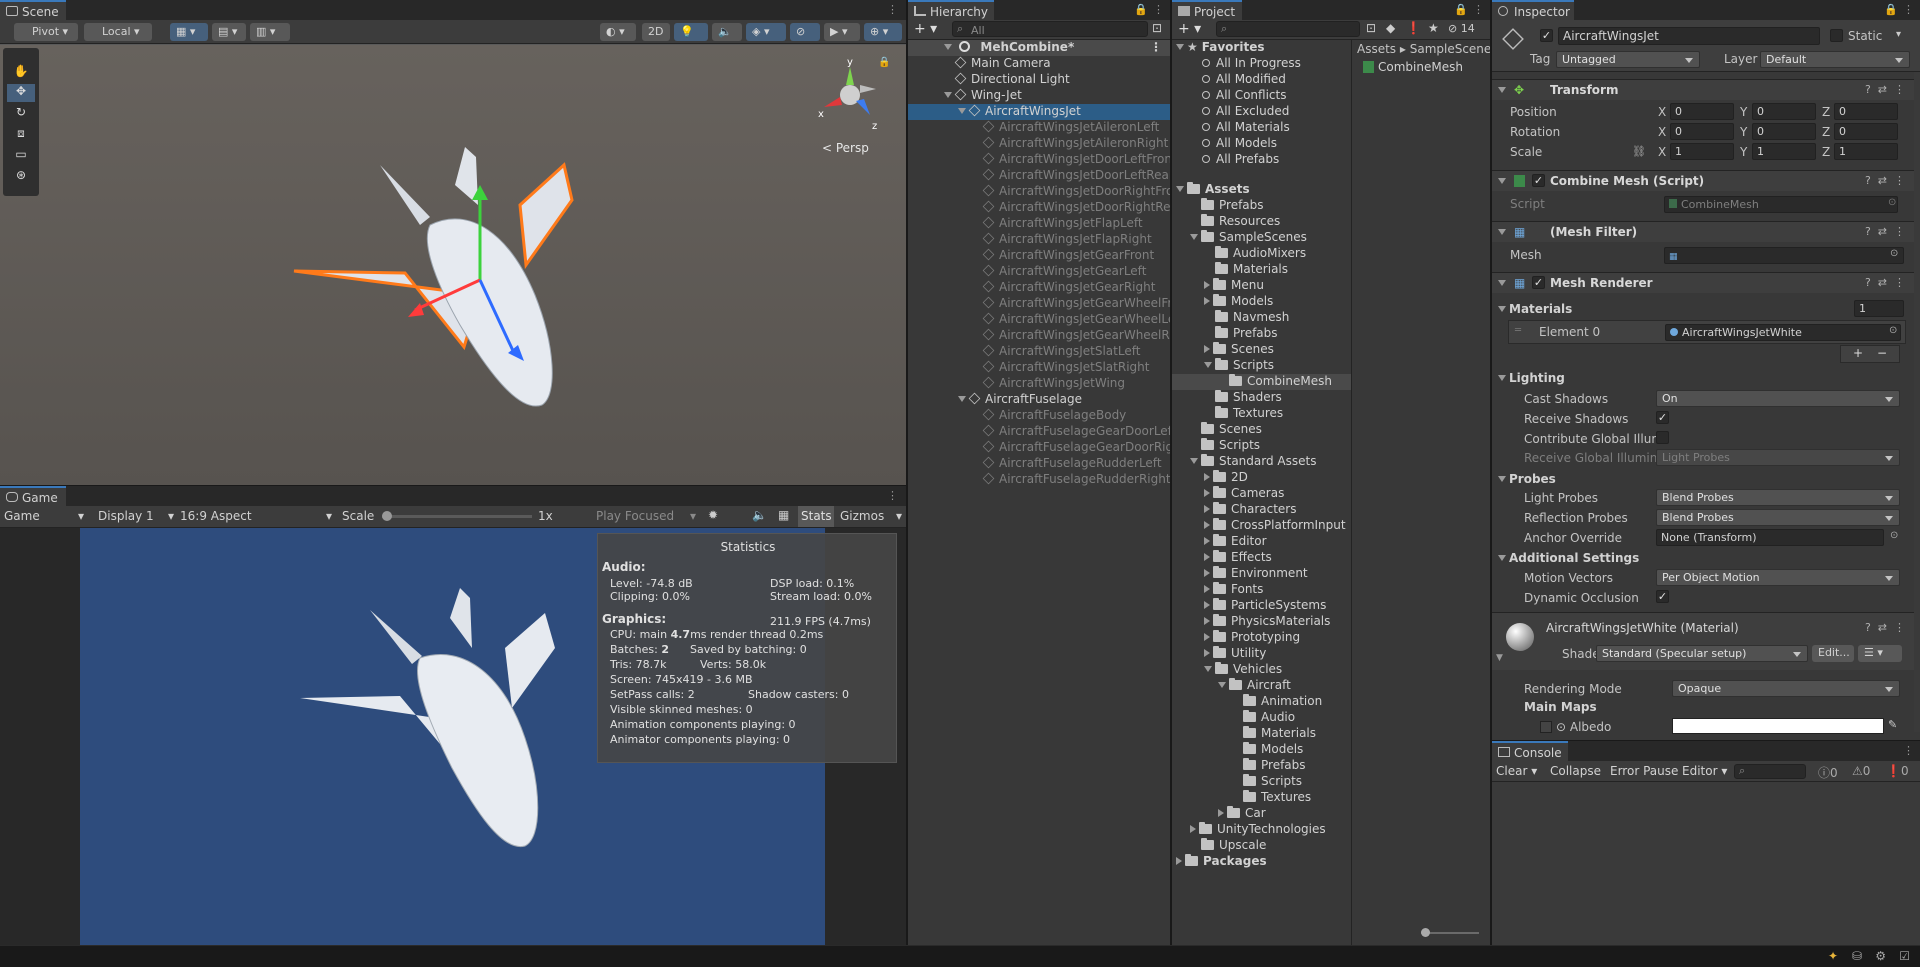 The width and height of the screenshot is (1920, 967). What do you see at coordinates (387, 516) in the screenshot?
I see `scale-slider-handle` at bounding box center [387, 516].